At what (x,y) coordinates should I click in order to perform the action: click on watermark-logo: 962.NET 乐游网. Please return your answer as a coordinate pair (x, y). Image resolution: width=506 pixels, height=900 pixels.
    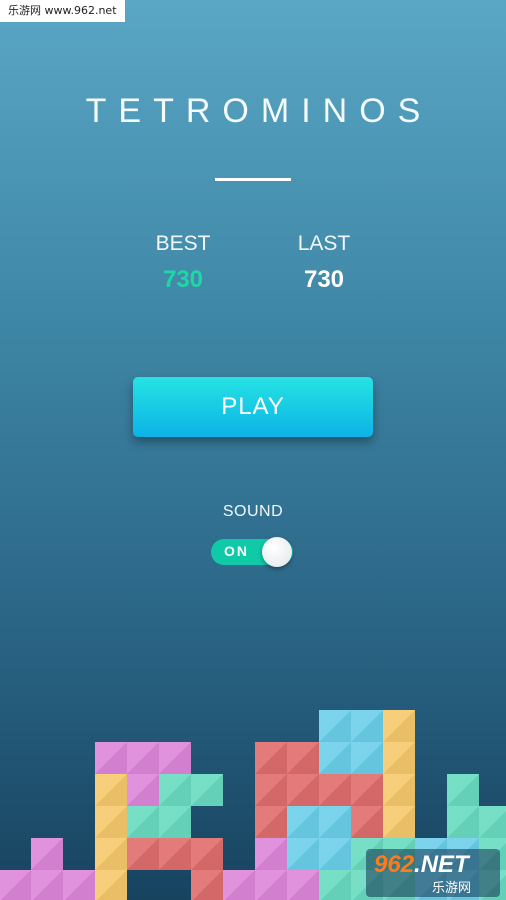
    Looking at the image, I should click on (433, 873).